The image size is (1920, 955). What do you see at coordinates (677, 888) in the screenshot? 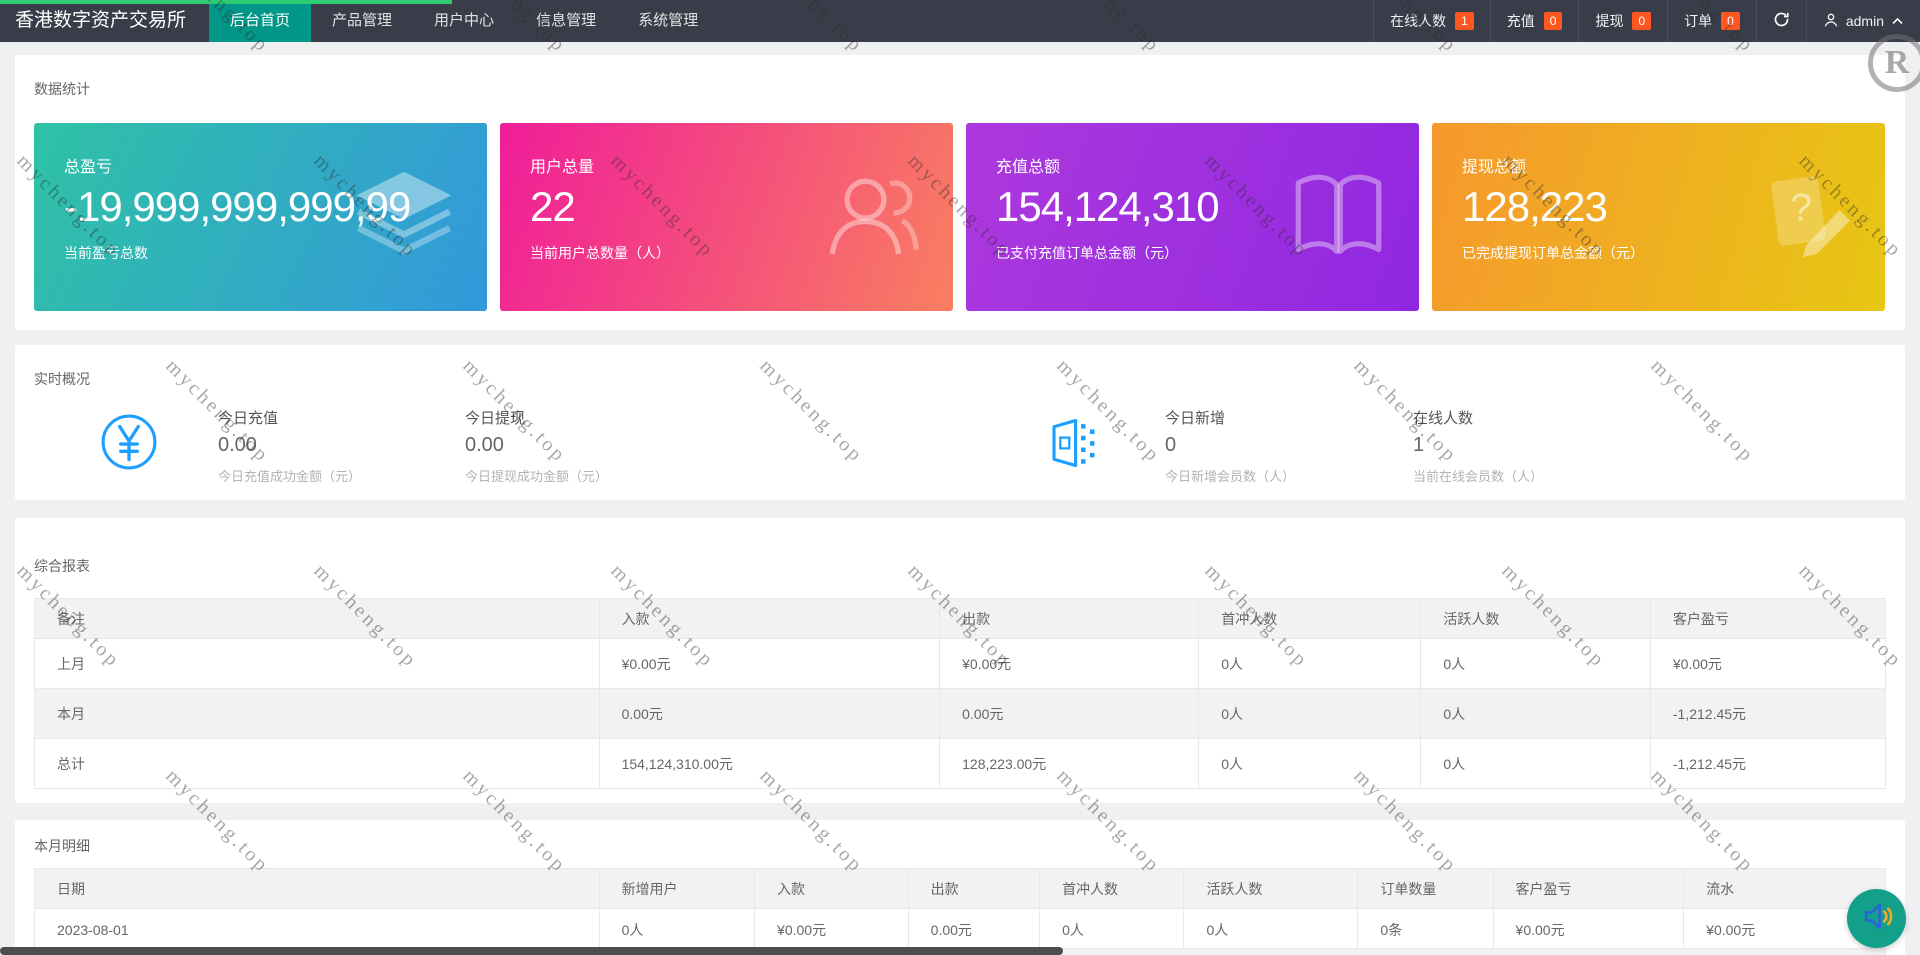
I see `column-header: 新增用户` at bounding box center [677, 888].